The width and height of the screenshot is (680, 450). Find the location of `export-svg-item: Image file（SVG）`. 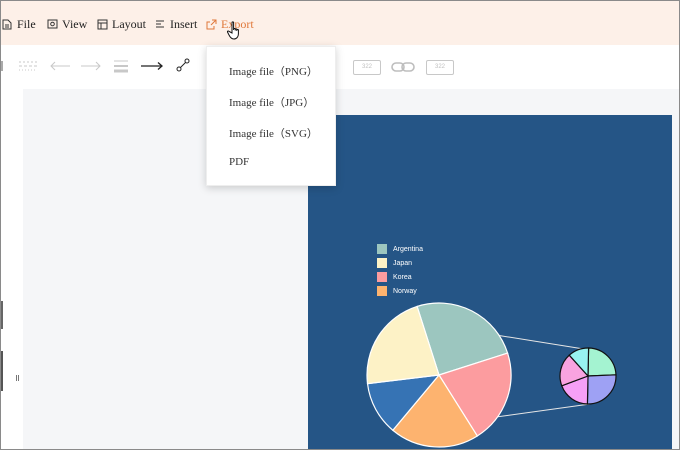

export-svg-item: Image file（SVG） is located at coordinates (273, 133).